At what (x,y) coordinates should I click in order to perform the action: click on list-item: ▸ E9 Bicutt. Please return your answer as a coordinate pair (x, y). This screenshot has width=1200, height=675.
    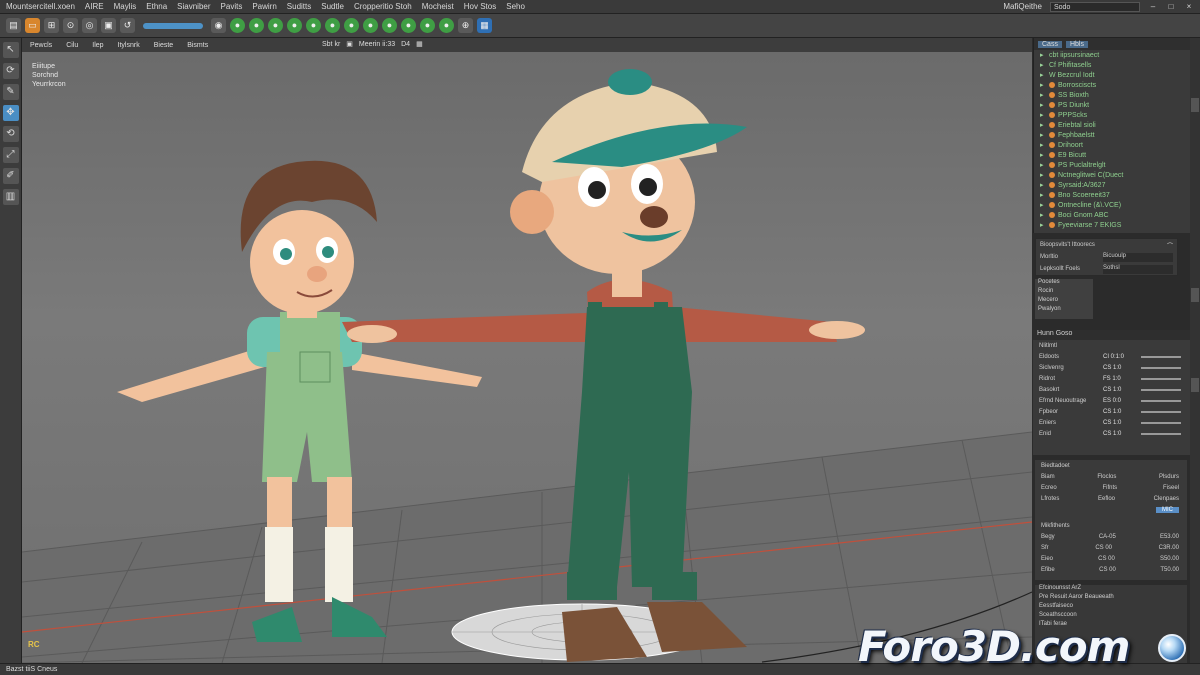
    Looking at the image, I should click on (1112, 155).